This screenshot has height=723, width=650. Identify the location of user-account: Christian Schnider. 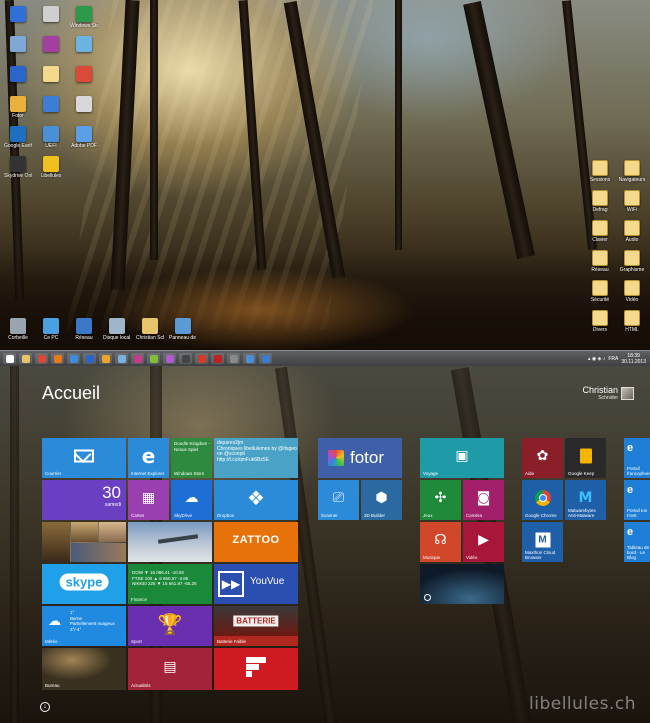
(600, 393).